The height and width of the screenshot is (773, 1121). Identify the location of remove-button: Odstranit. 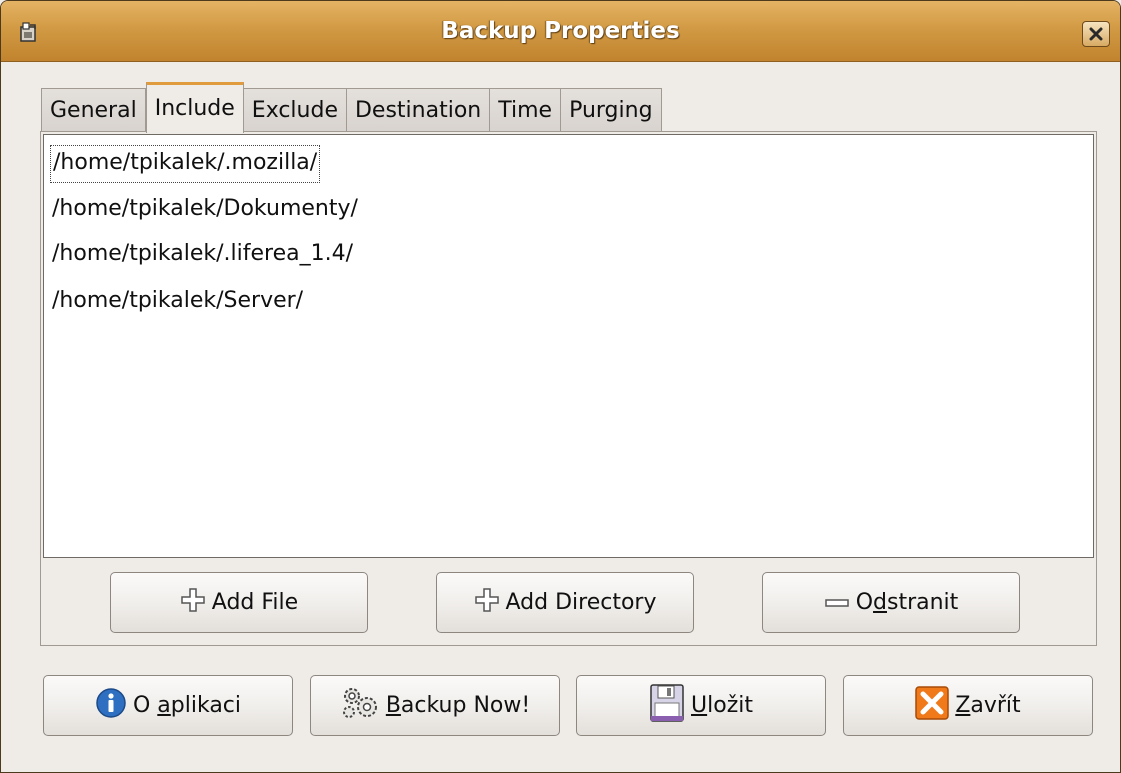
(891, 602).